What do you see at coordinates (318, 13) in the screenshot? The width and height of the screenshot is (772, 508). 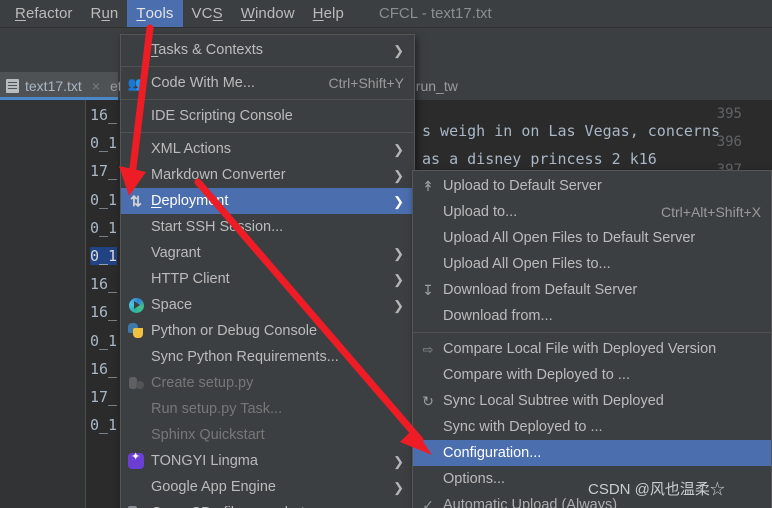 I see `mnemonic-letter: H` at bounding box center [318, 13].